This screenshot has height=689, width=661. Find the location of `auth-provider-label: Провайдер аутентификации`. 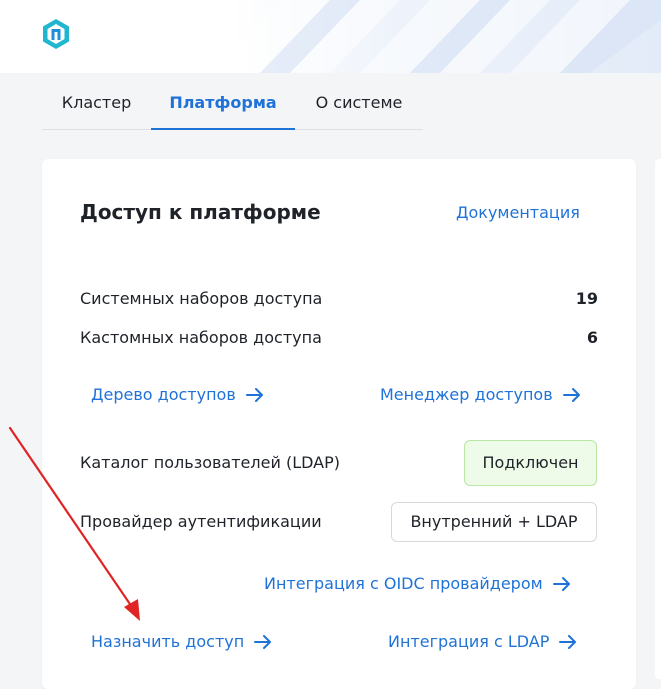

auth-provider-label: Провайдер аутентификации is located at coordinates (201, 521).